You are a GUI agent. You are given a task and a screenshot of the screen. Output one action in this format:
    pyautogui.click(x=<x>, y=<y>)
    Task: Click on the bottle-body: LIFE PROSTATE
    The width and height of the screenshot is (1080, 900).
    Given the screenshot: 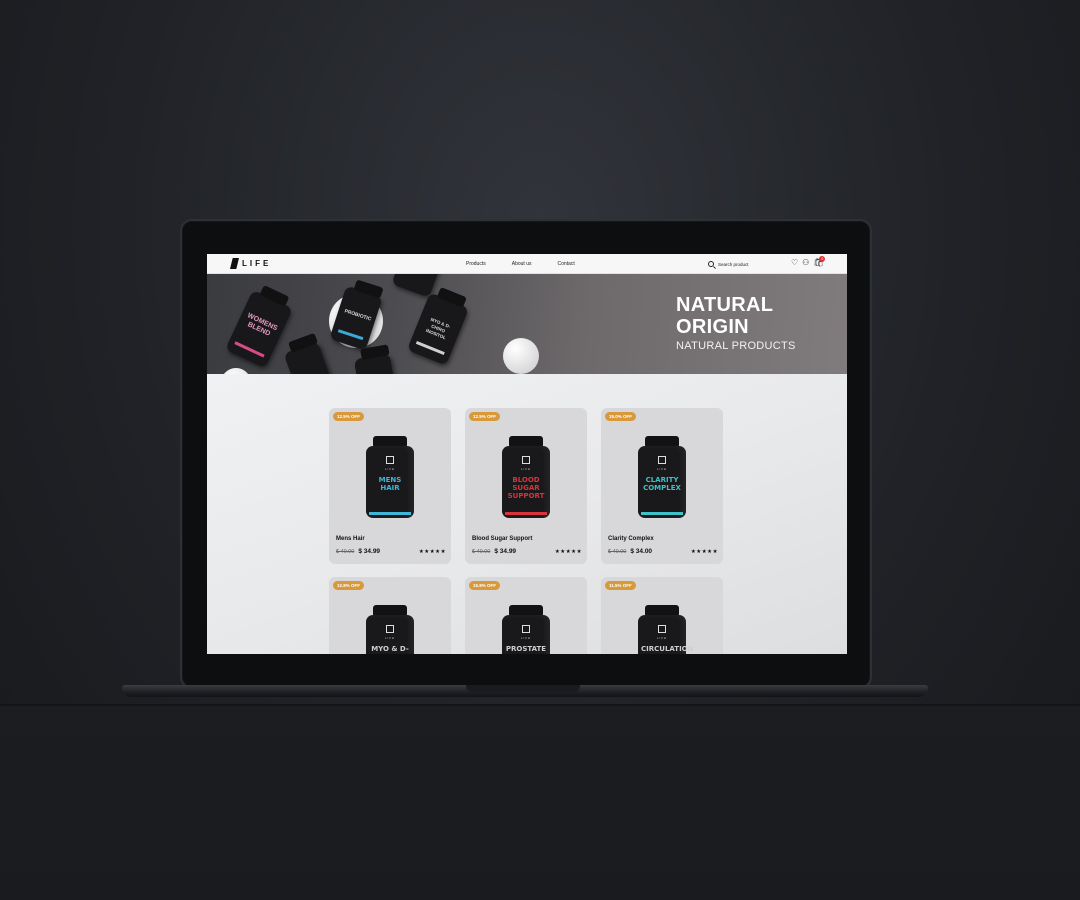 What is the action you would take?
    pyautogui.click(x=526, y=634)
    